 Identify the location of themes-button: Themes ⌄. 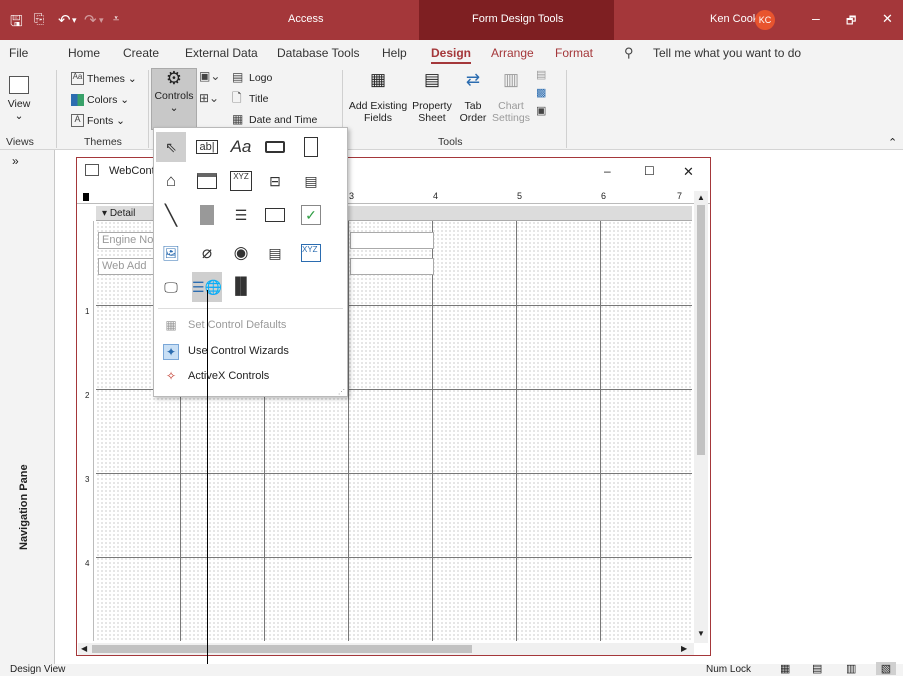
(112, 79).